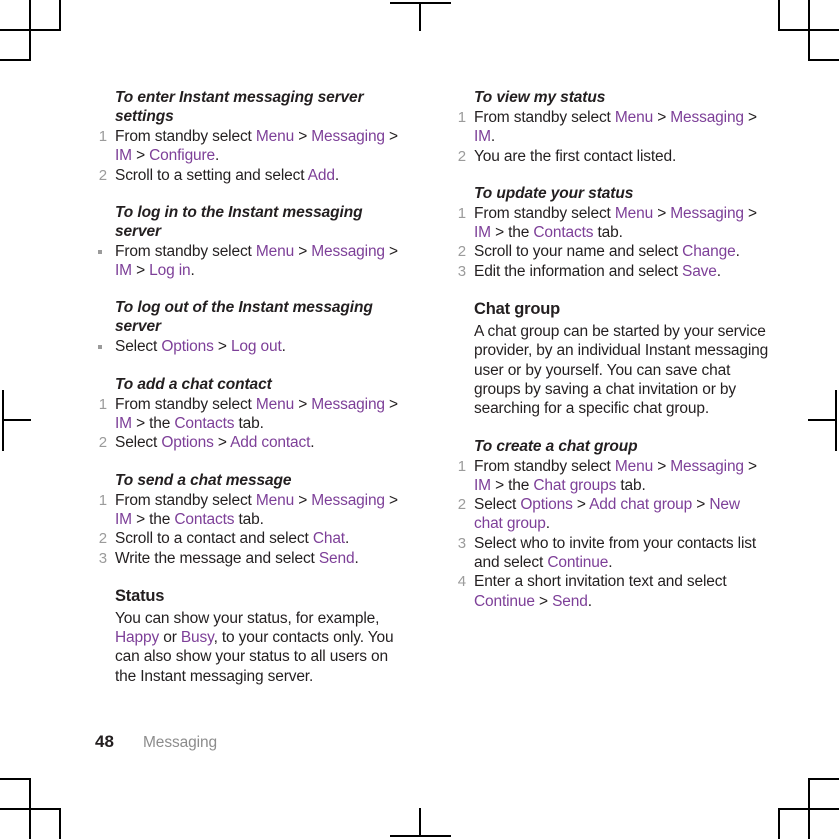 This screenshot has height=839, width=839. Describe the element at coordinates (211, 175) in the screenshot. I see `text-run: Scroll to a setting and select` at that location.